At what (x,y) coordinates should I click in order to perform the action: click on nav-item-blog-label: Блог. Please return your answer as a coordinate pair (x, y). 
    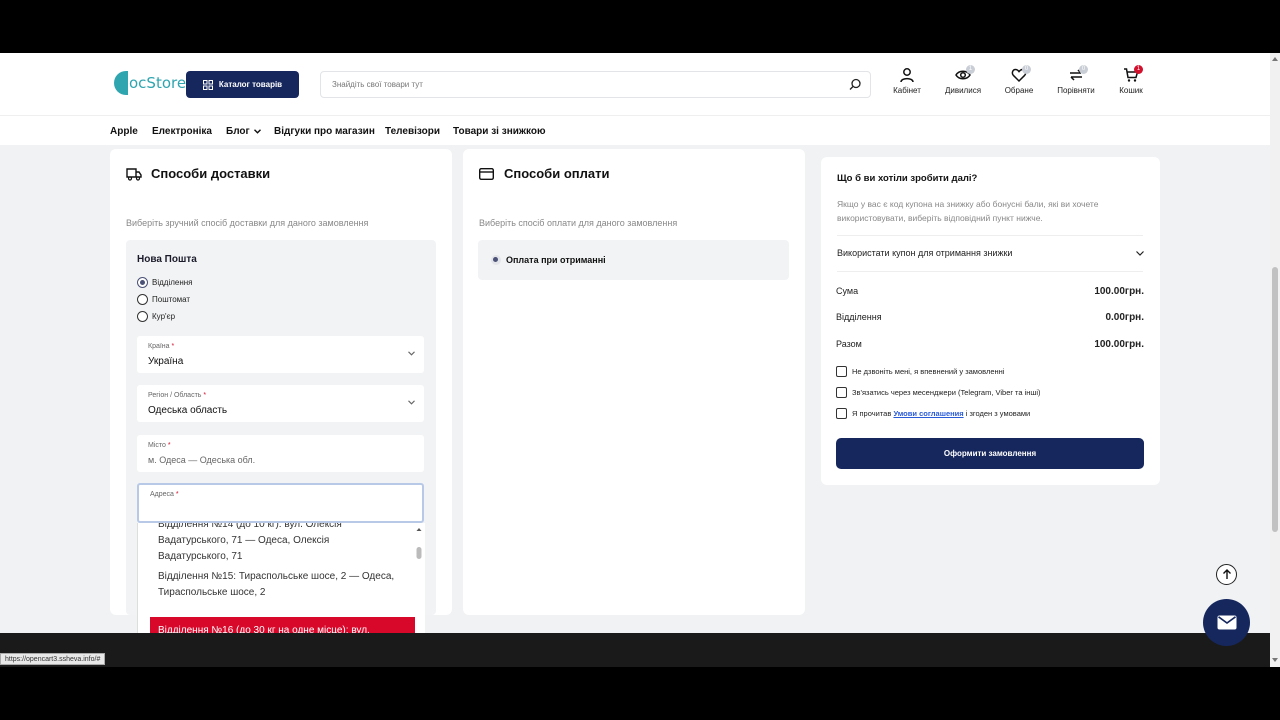
    Looking at the image, I should click on (238, 131).